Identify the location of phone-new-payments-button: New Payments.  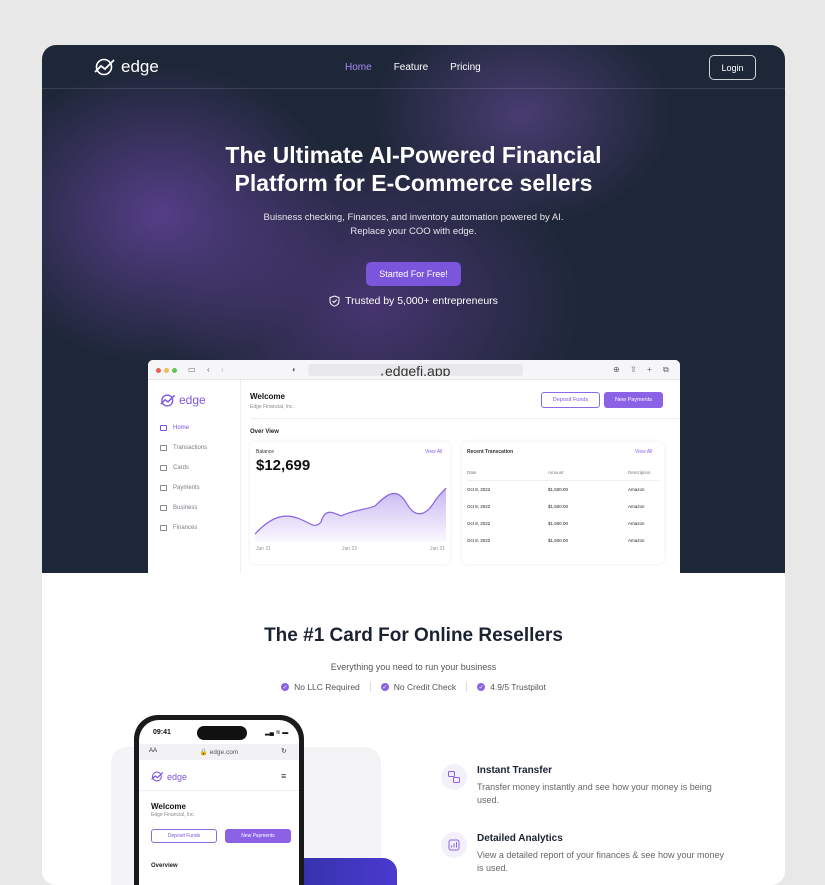
(258, 836).